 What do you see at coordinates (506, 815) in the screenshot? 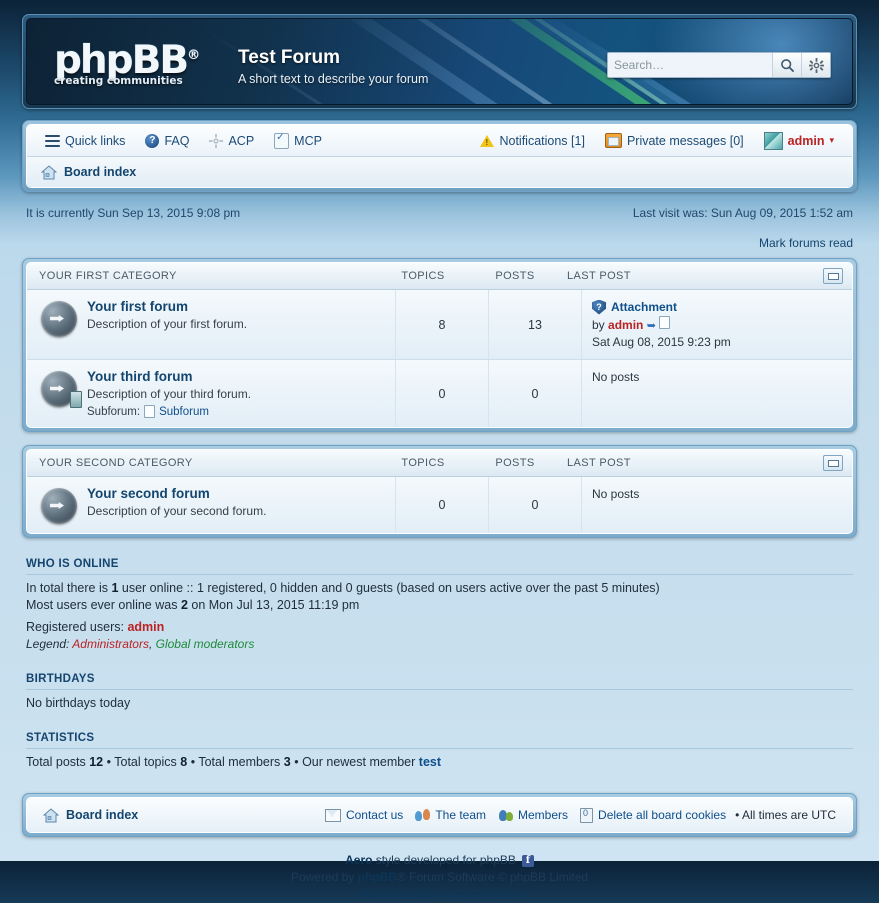
I see `members-icon` at bounding box center [506, 815].